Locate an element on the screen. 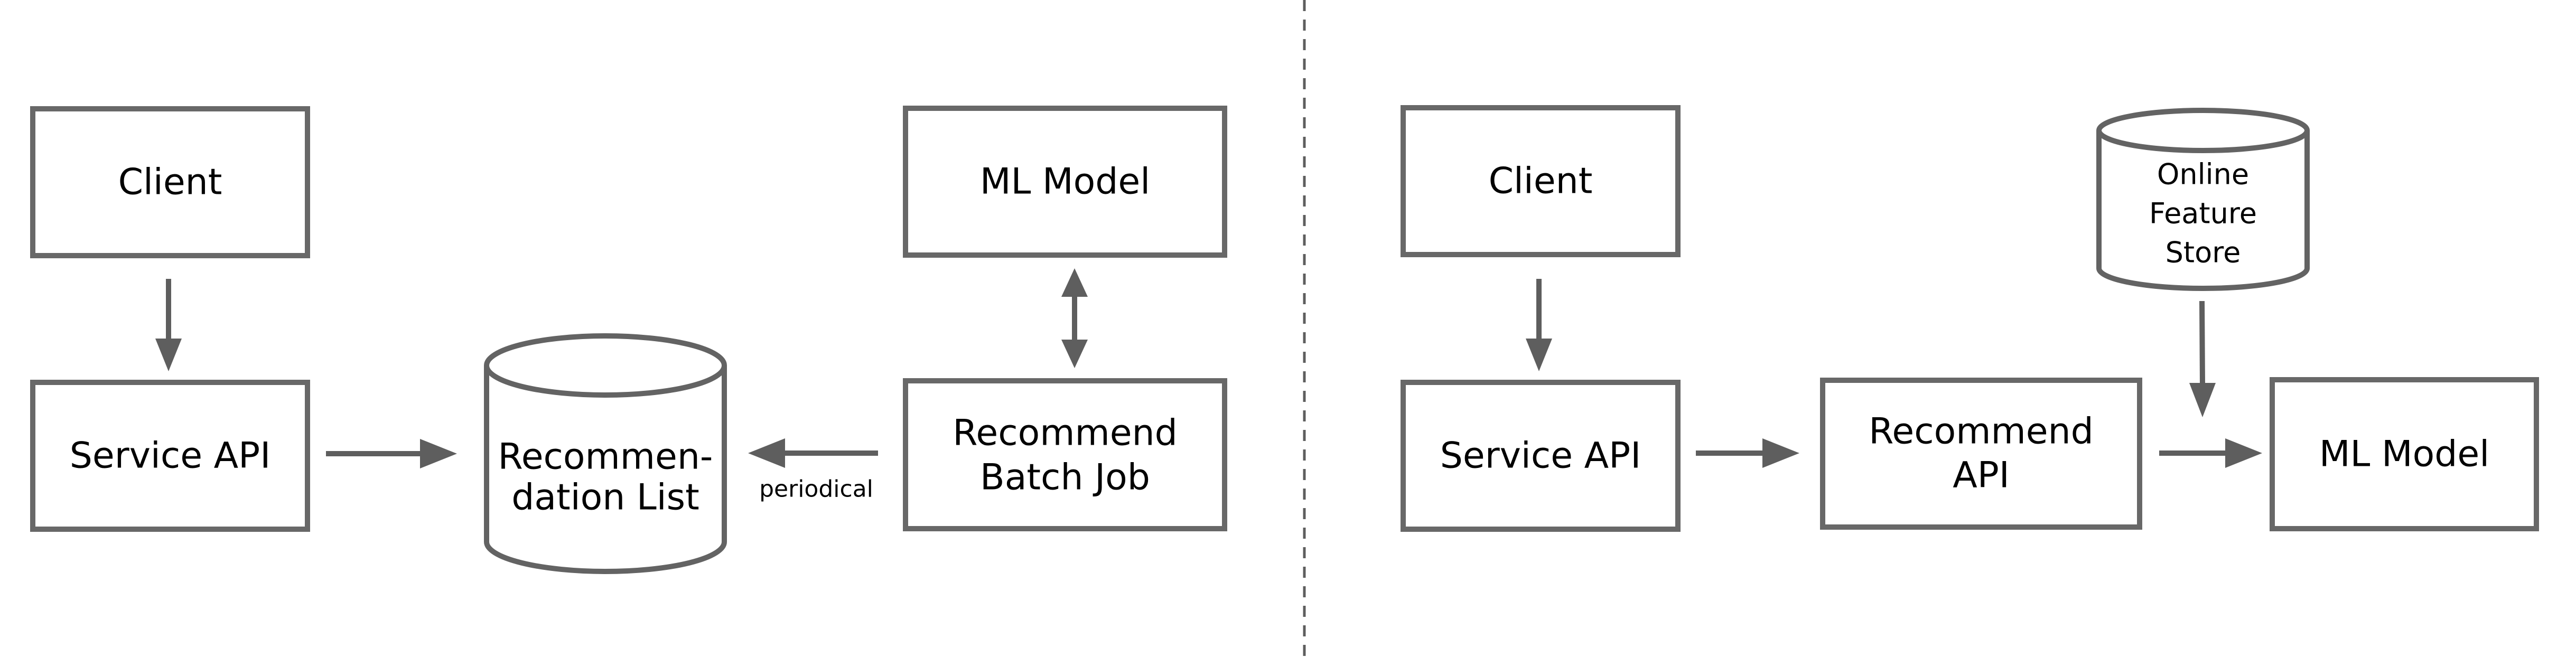 This screenshot has width=2576, height=657. arrow-feature-store-to-model is located at coordinates (2202, 359).